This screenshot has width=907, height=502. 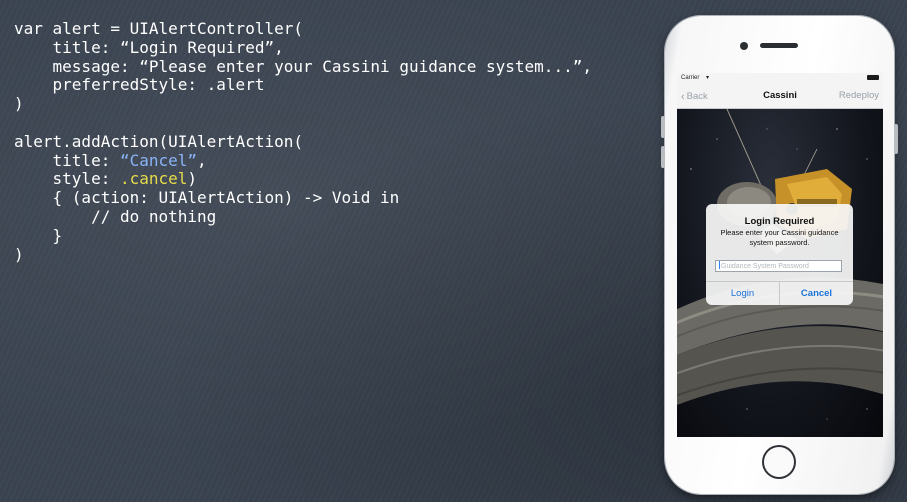 I want to click on code-token: var alert = UIAlertController(, so click(x=158, y=28).